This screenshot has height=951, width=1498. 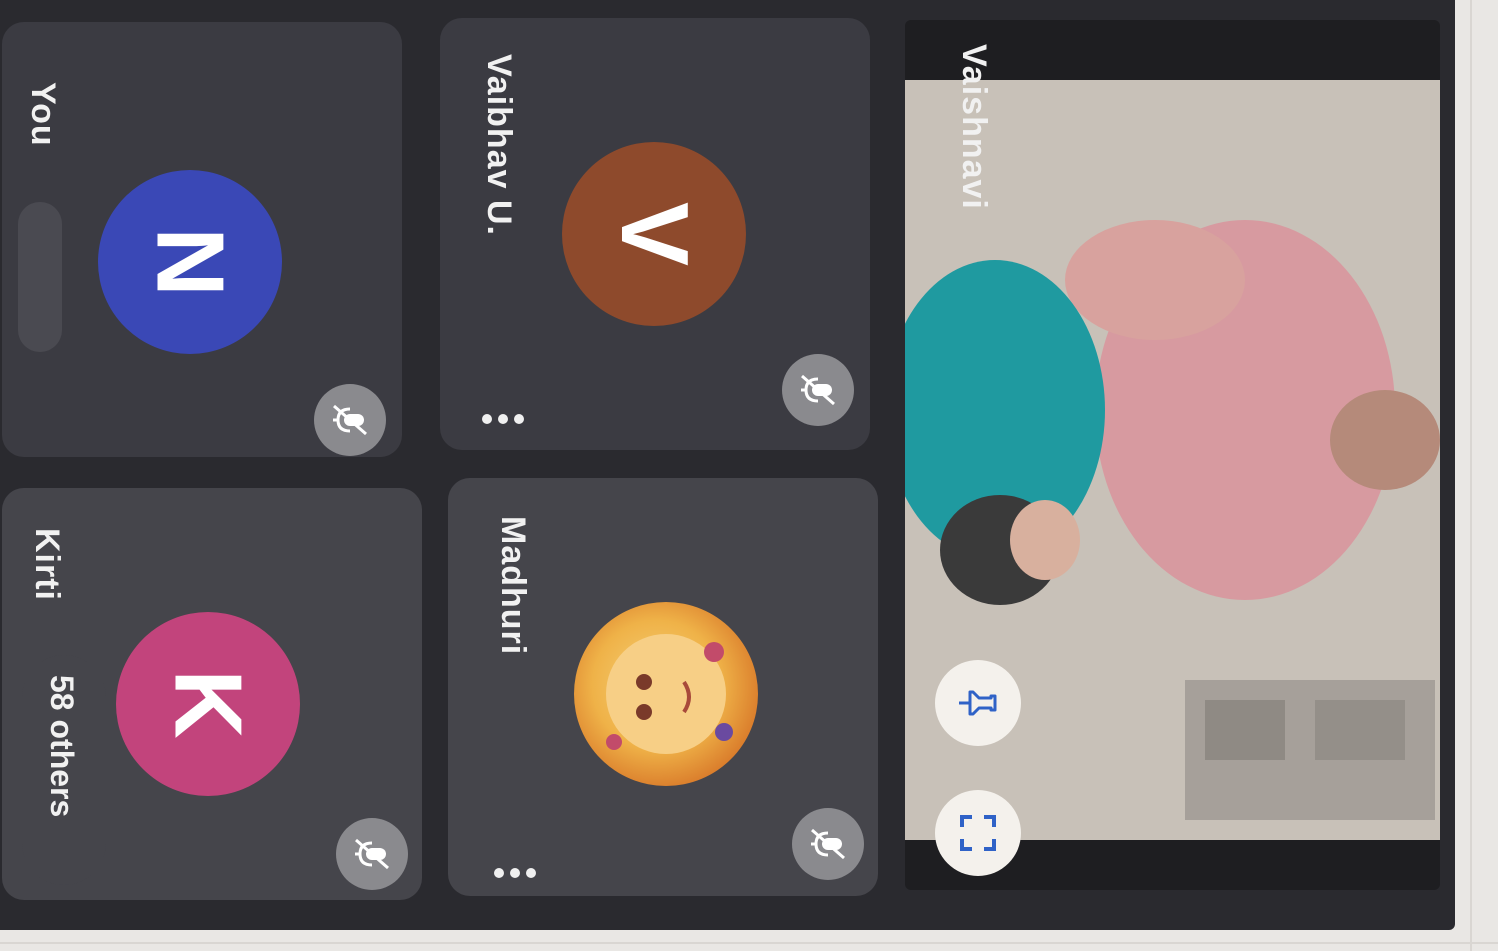 What do you see at coordinates (513, 586) in the screenshot?
I see `participant-name: Madhuri` at bounding box center [513, 586].